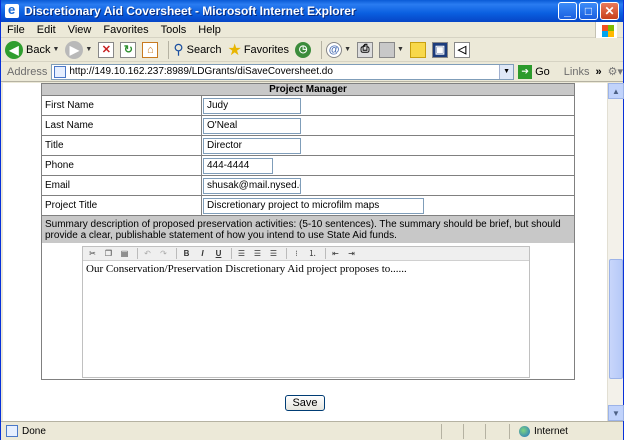 Image resolution: width=624 pixels, height=440 pixels. I want to click on save-button: Save, so click(305, 403).